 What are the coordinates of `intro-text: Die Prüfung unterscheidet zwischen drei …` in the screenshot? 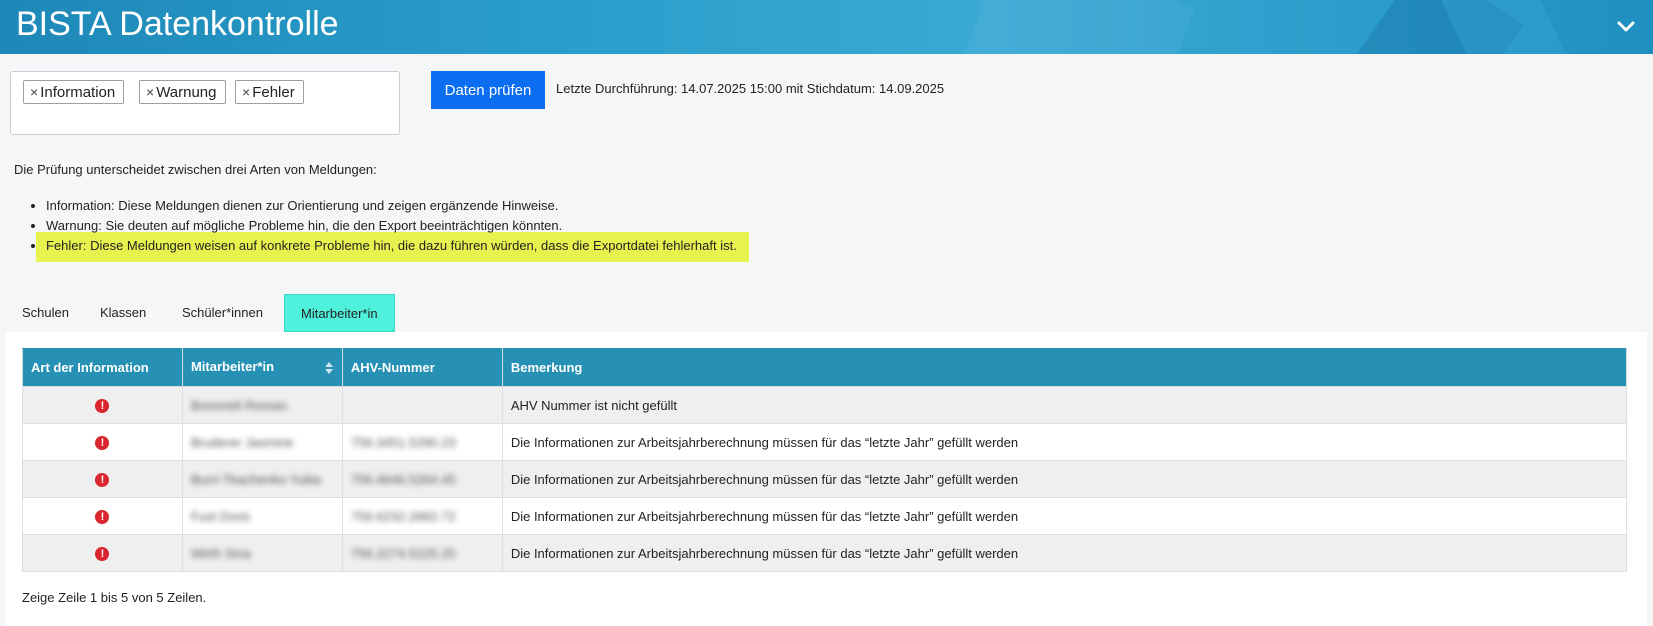 It's located at (195, 169).